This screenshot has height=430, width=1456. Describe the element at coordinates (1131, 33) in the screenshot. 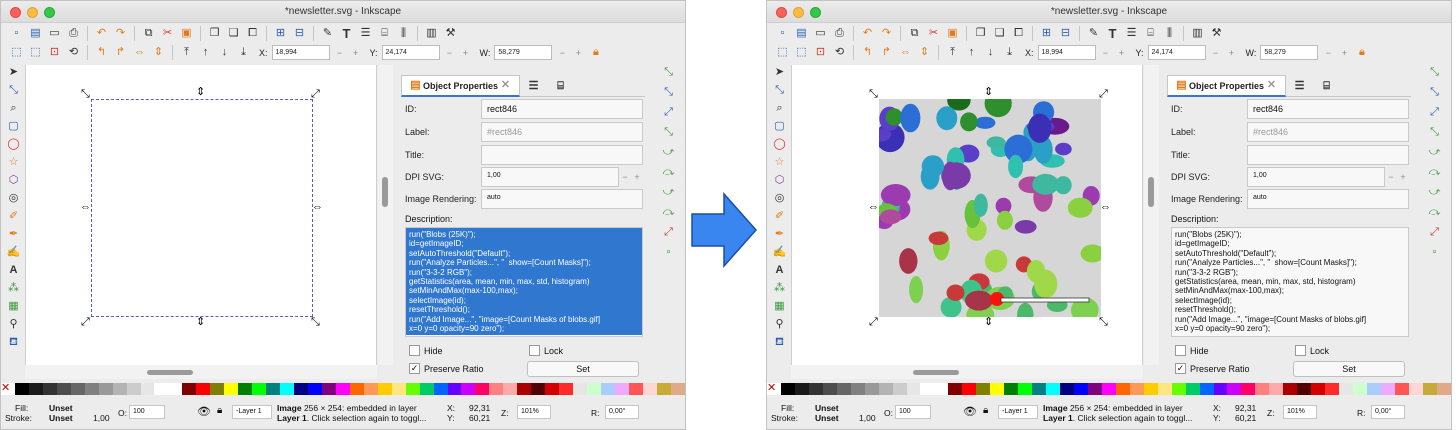

I see `layers-icon: ☰` at that location.